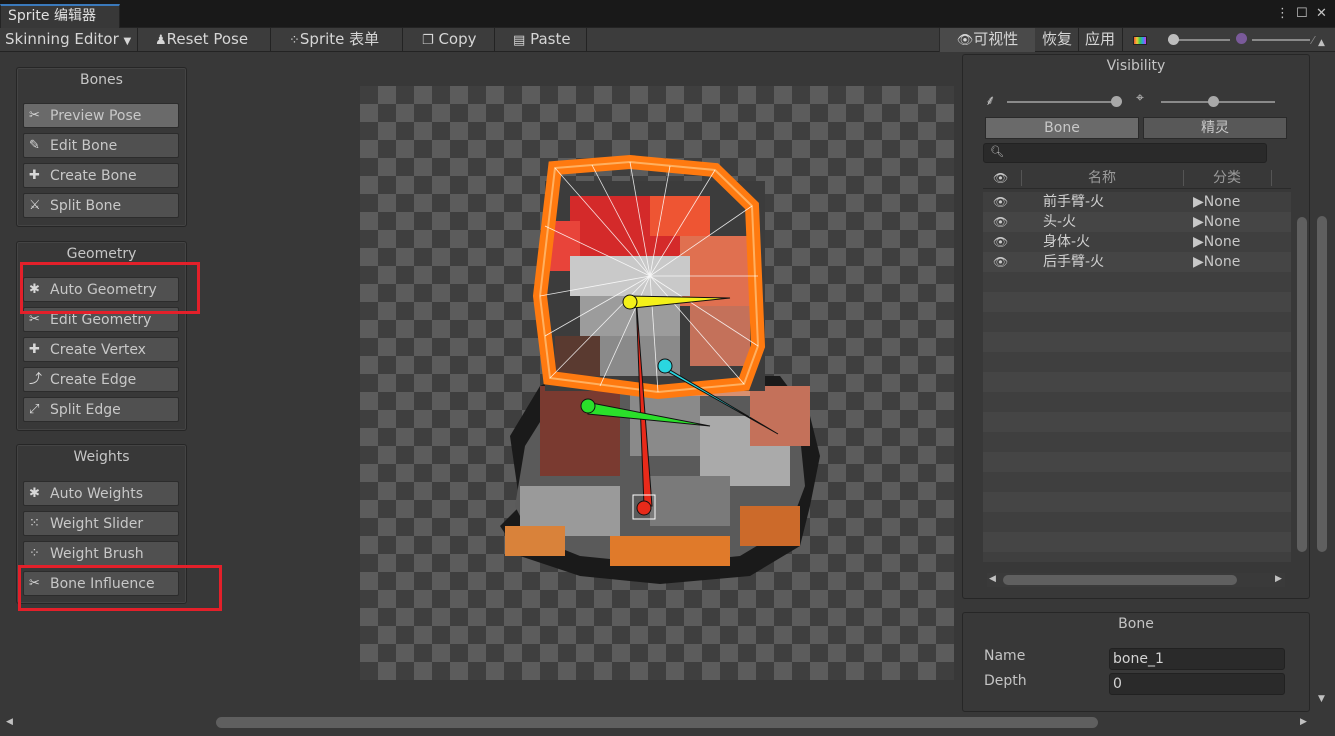 This screenshot has width=1335, height=736. What do you see at coordinates (1060, 222) in the screenshot?
I see `row-name: 头-火` at bounding box center [1060, 222].